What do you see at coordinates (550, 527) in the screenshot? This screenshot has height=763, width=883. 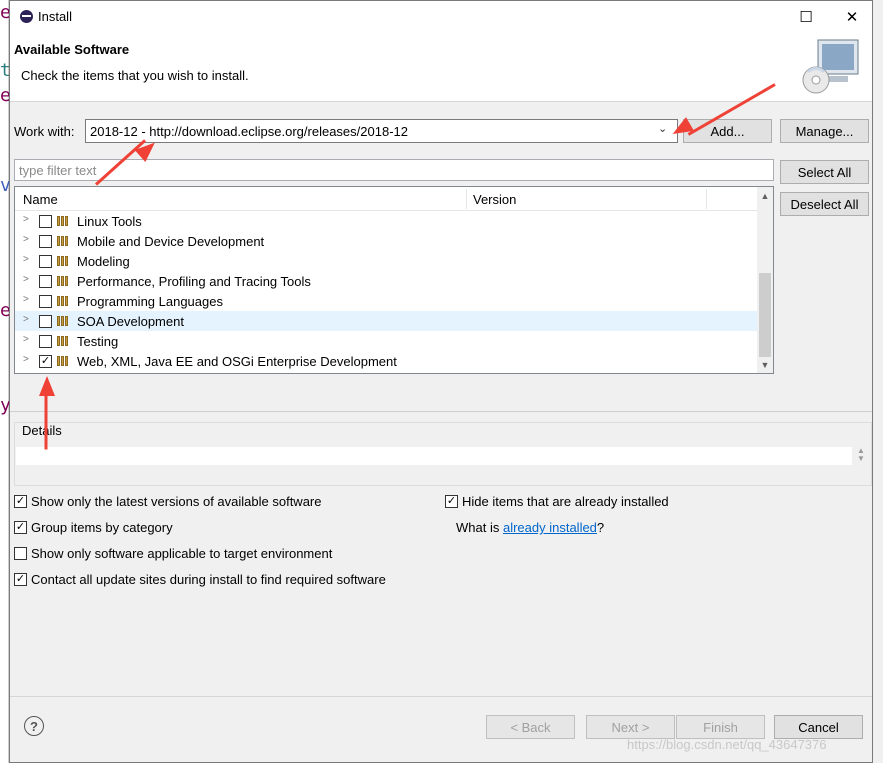 I see `already-installed-link: already installed` at bounding box center [550, 527].